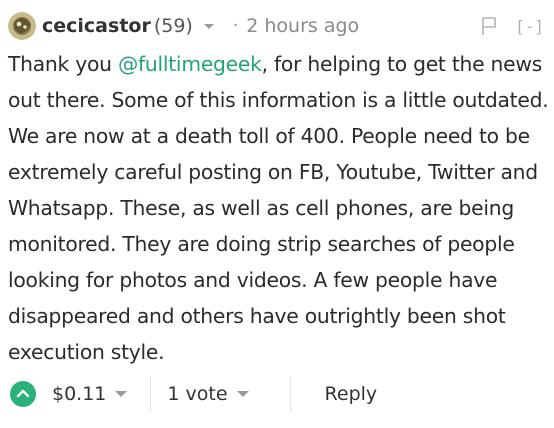  I want to click on comment-header: cecicastor (59) · 2 hours ago [-], so click(276, 26).